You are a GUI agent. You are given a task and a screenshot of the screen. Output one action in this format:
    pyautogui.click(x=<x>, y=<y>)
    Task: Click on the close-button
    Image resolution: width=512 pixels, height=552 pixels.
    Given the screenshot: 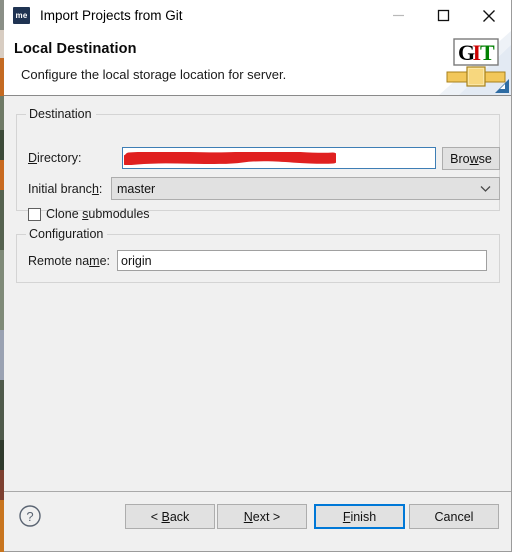 What is the action you would take?
    pyautogui.click(x=488, y=15)
    